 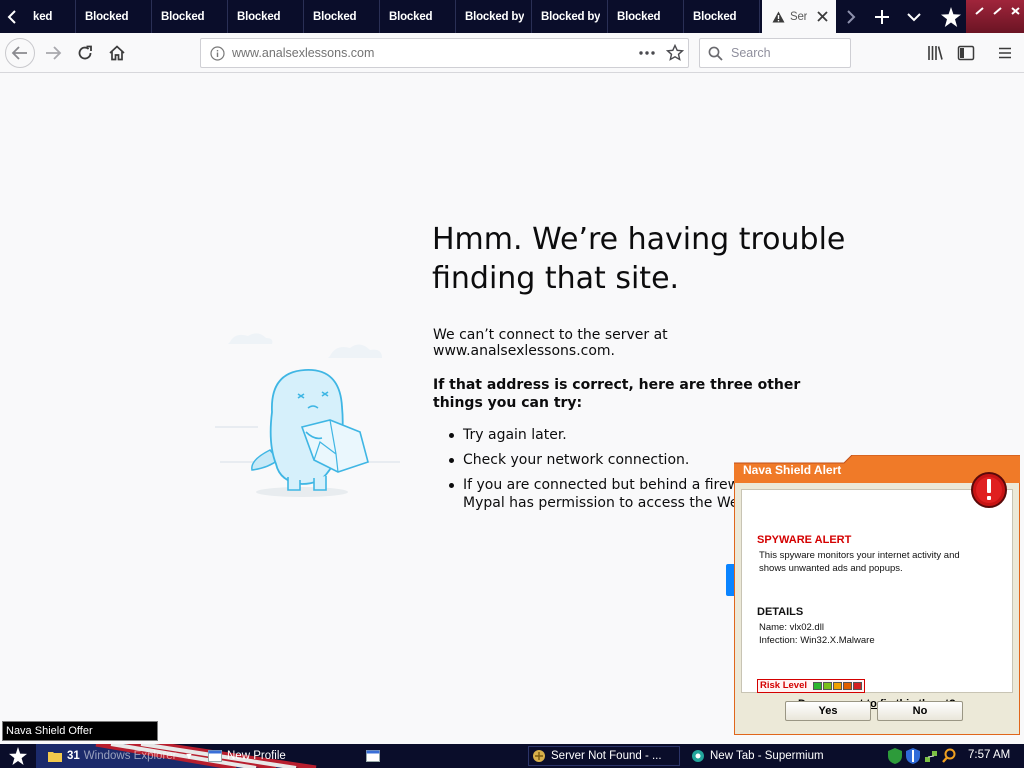 I want to click on reload-icon, so click(x=85, y=52).